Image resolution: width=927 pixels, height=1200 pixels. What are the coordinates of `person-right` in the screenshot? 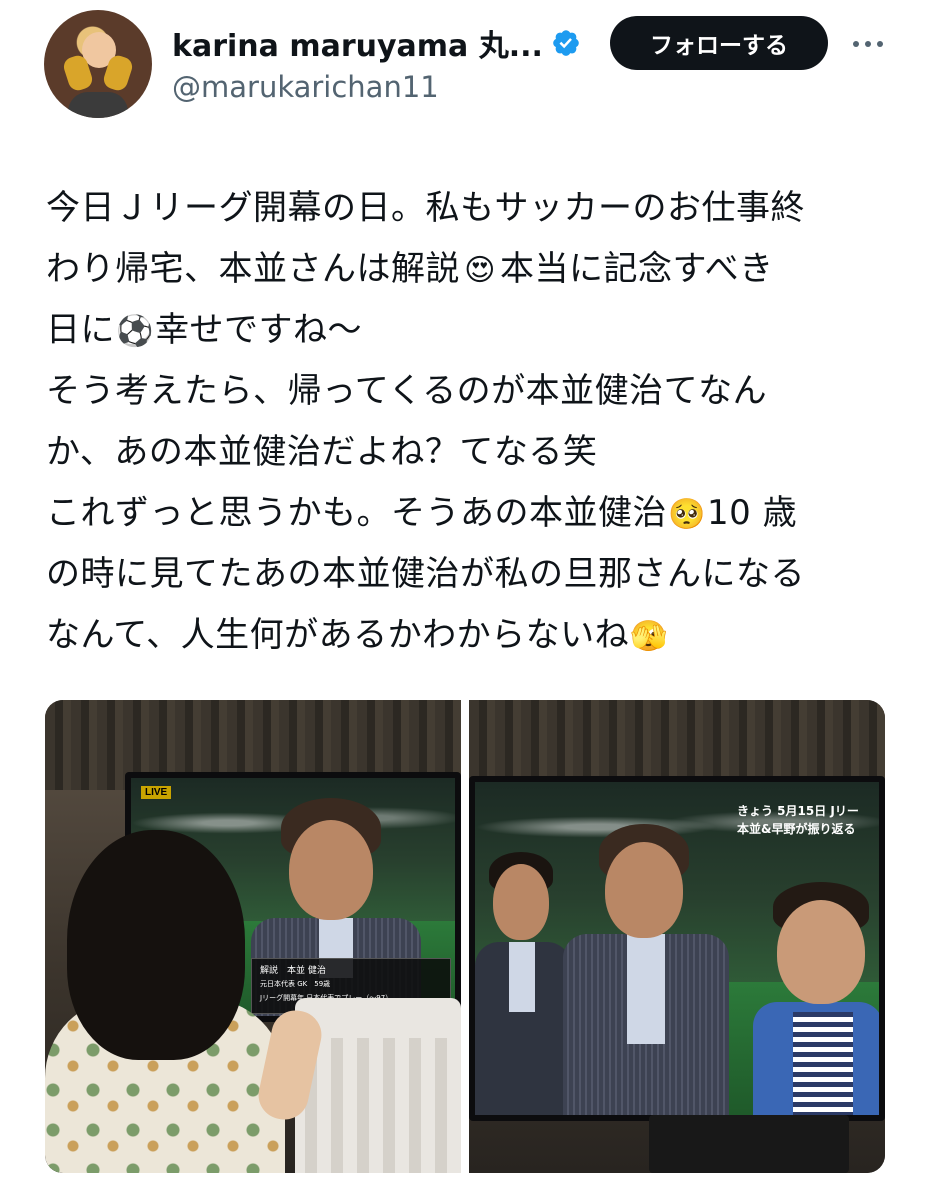 It's located at (816, 998).